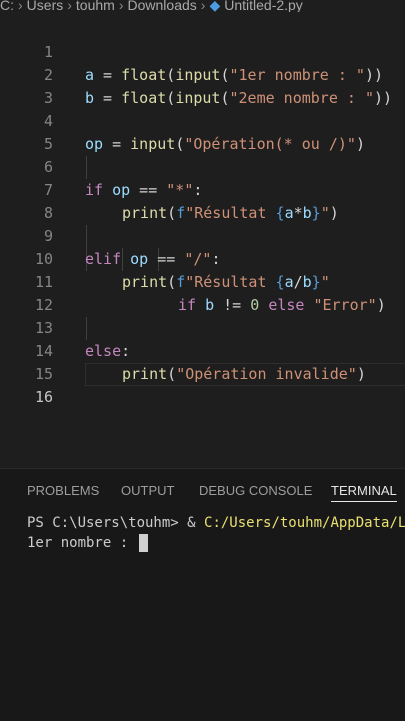 The image size is (405, 721). I want to click on code-line-1: 1 a = float(input("1er nombre : ")), so click(202, 51).